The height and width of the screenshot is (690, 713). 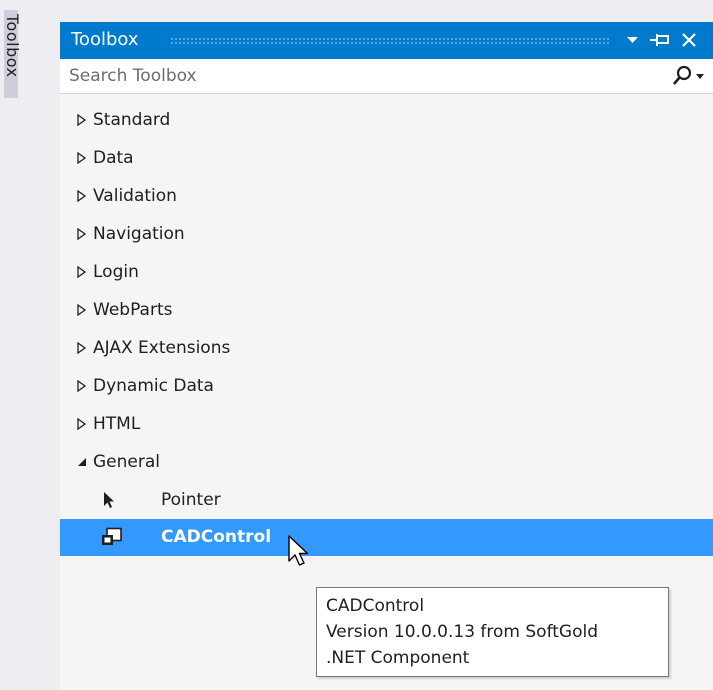 I want to click on category-label: HTML, so click(x=117, y=424).